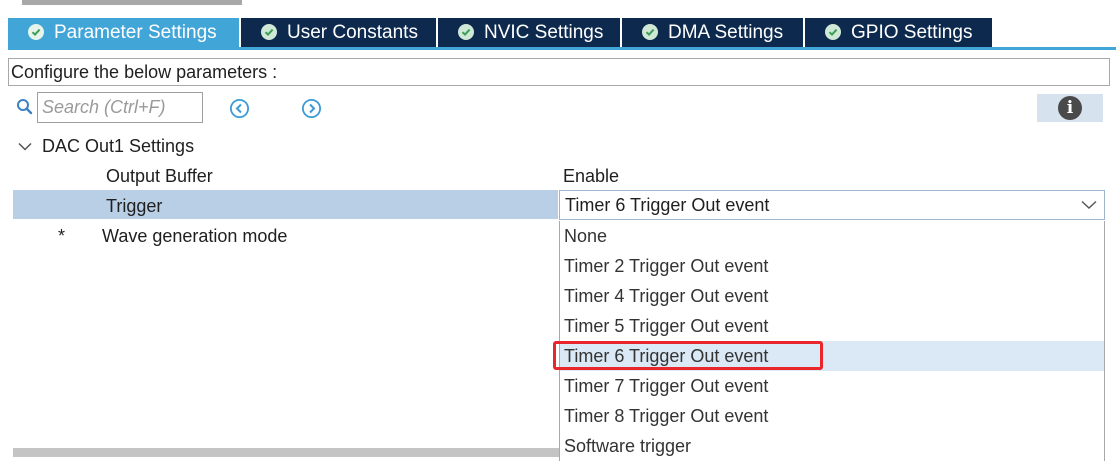 This screenshot has height=461, width=1116. What do you see at coordinates (195, 236) in the screenshot?
I see `wave-generation-mode-label: Wave generation mode` at bounding box center [195, 236].